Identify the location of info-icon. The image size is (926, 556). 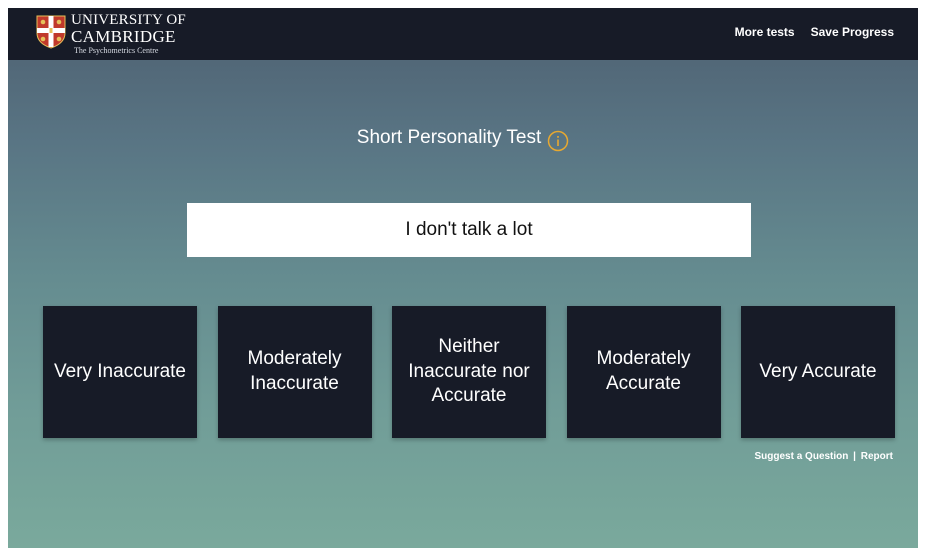
(558, 141).